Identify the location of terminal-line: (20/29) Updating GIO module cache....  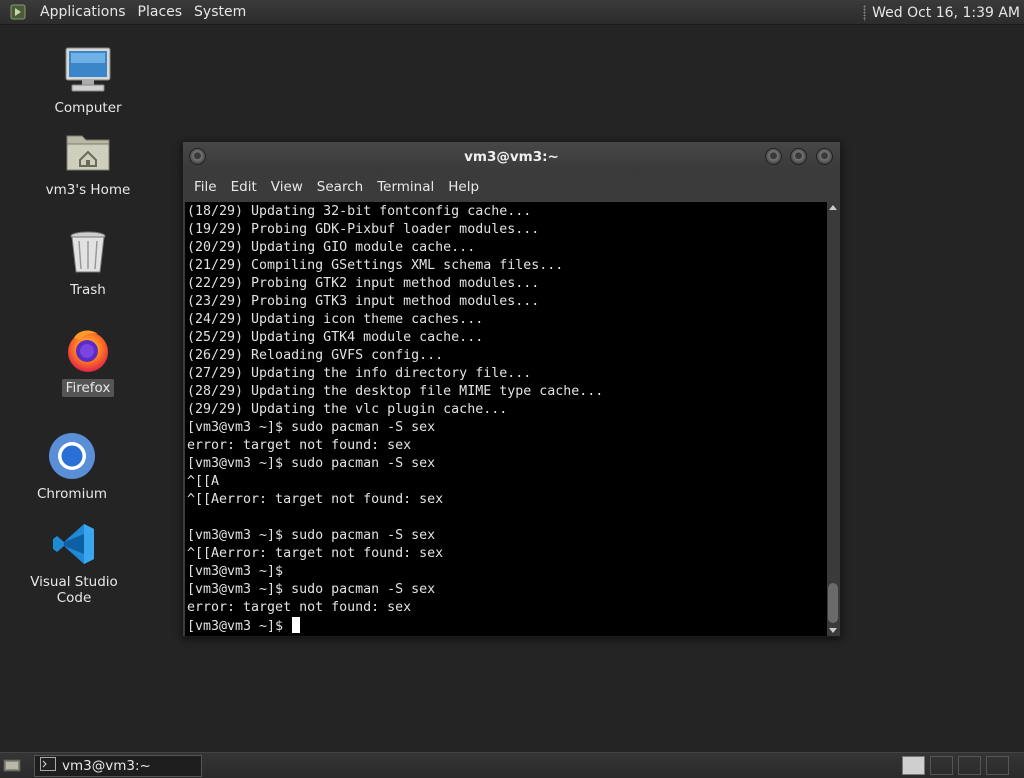
(331, 247).